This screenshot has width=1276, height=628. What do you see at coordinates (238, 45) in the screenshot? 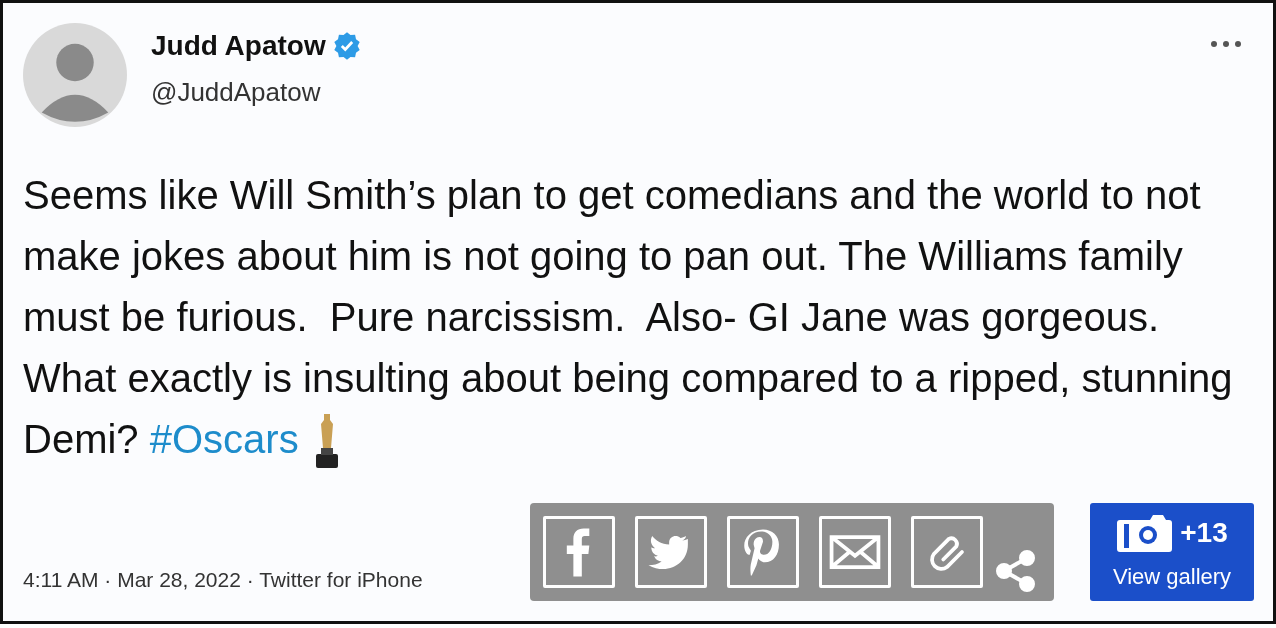
I see `author-name: Judd Apatow` at bounding box center [238, 45].